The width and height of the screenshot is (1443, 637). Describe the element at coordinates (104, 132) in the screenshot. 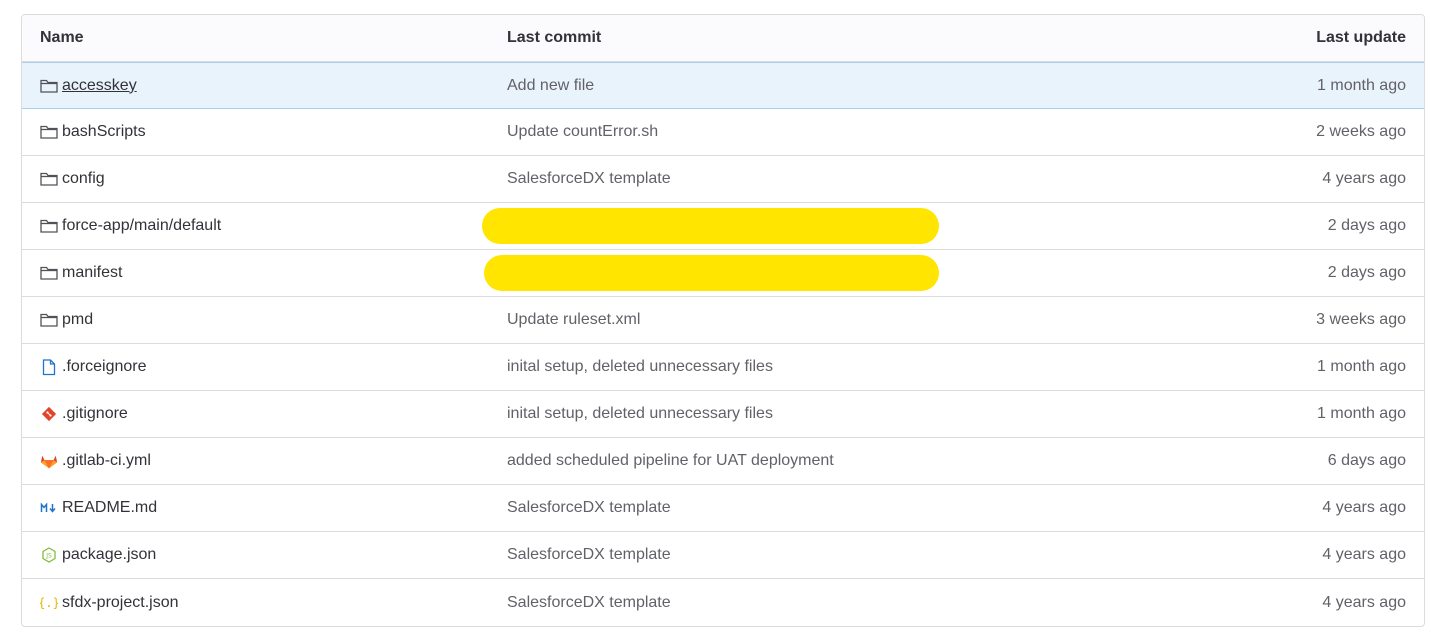

I see `file-name-link: bashScripts` at that location.